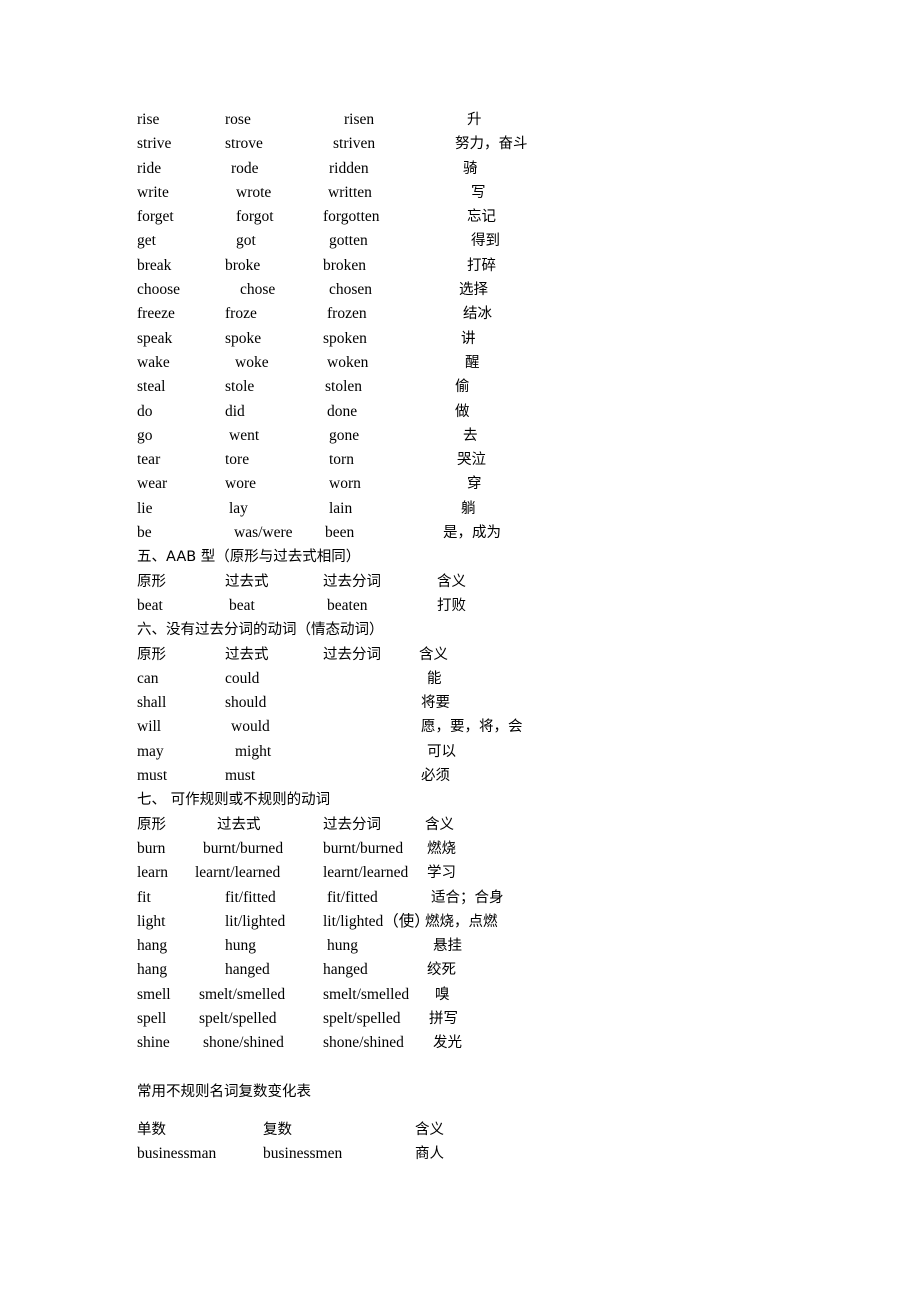 The width and height of the screenshot is (920, 1302). I want to click on table-row: ride rode ridden 骑, so click(497, 169).